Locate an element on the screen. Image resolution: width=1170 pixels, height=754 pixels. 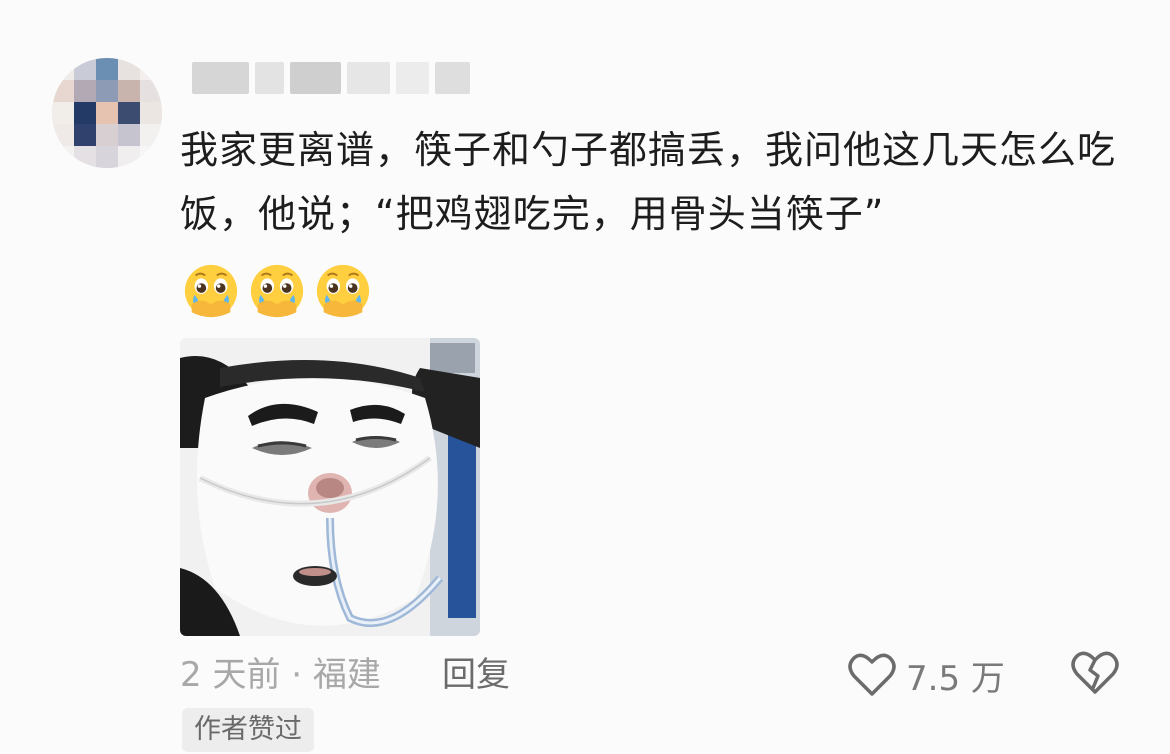
emoji-row is located at coordinates (277, 291).